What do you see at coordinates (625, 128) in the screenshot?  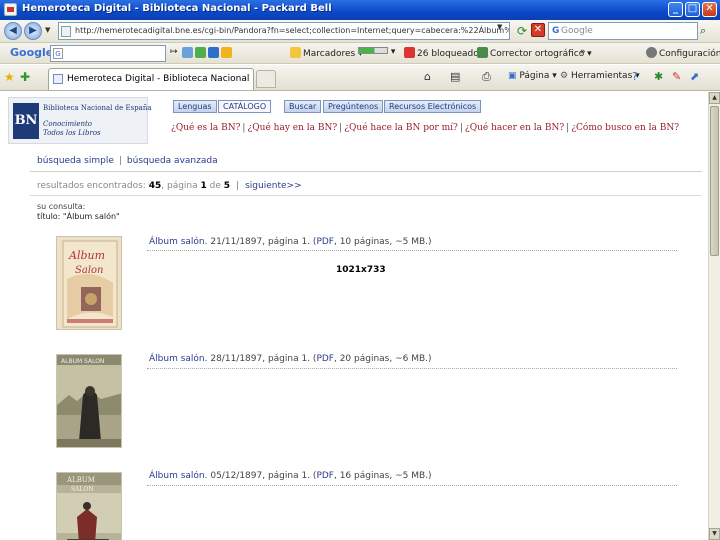 I see `question-link-5: ¿Cómo busco en la BN?` at bounding box center [625, 128].